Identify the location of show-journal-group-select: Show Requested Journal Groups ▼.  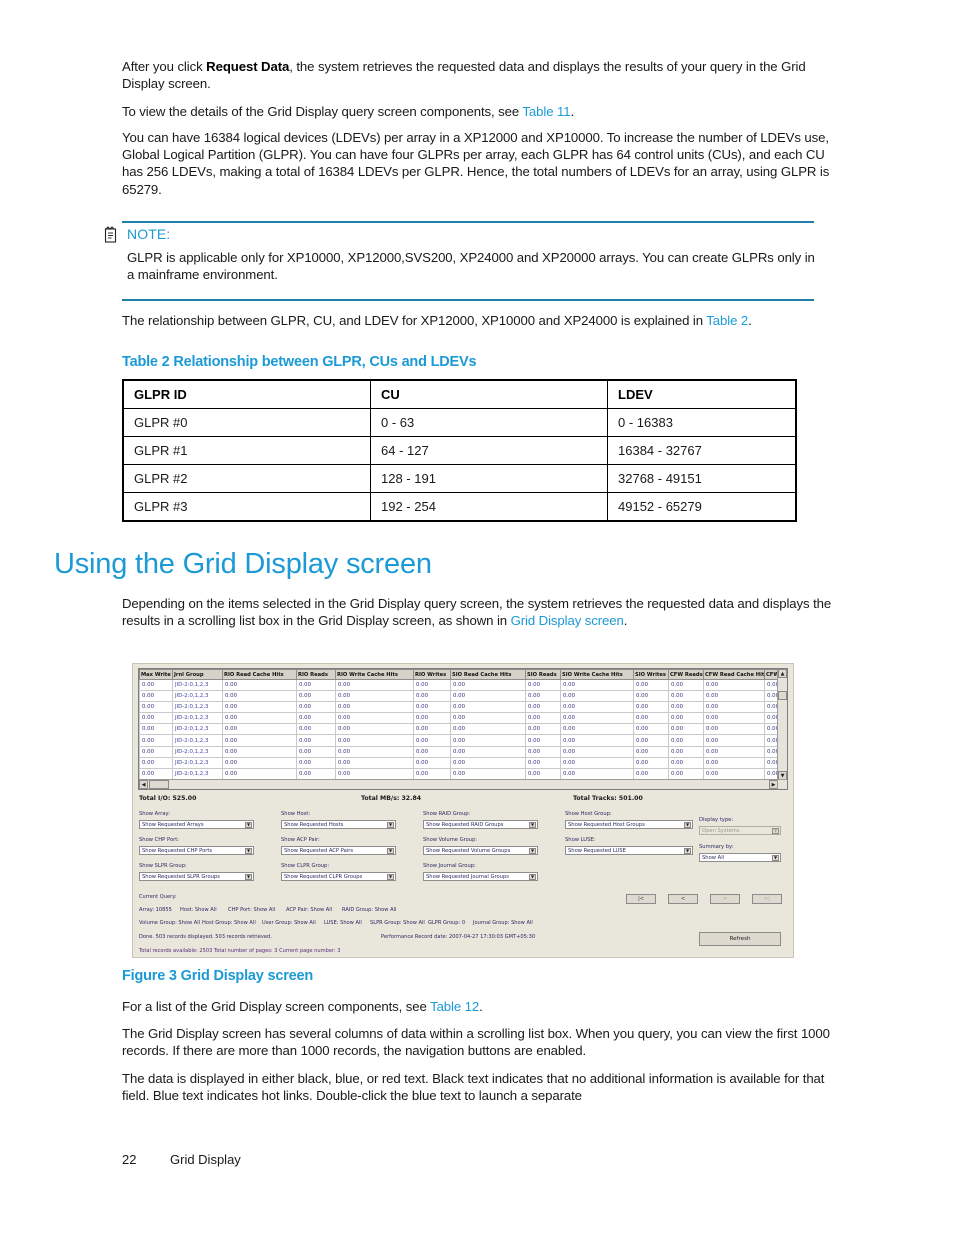
(480, 876).